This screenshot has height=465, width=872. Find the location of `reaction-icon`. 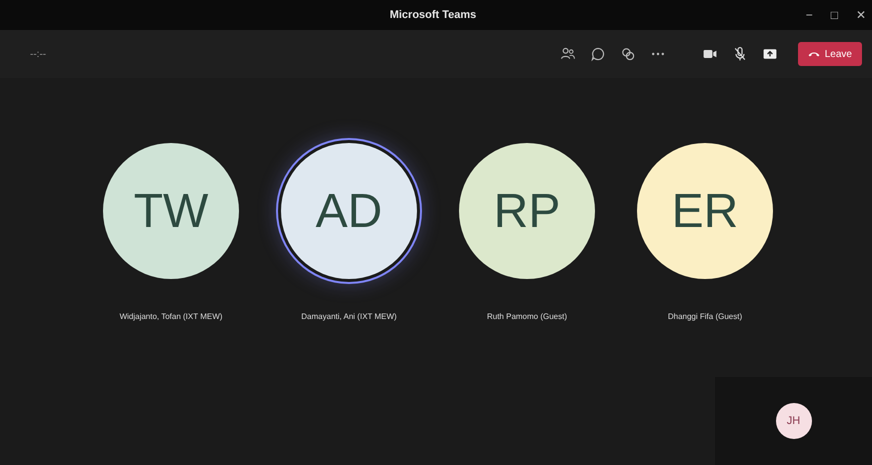

reaction-icon is located at coordinates (628, 54).